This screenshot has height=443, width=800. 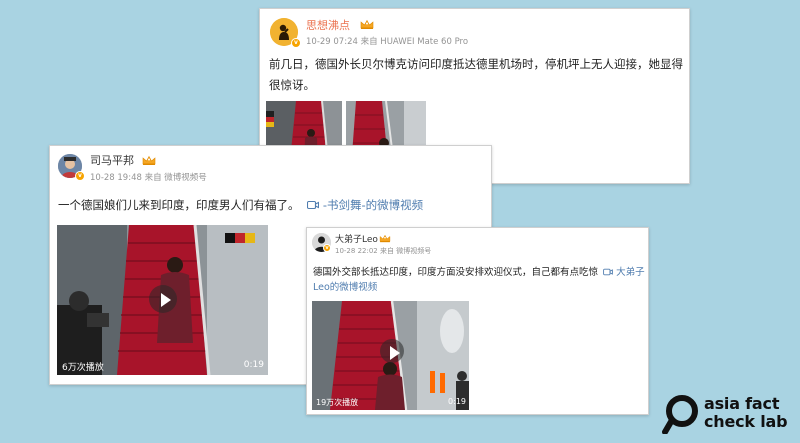 I want to click on post-text: 前几日，德国外长贝尔博克访问印度抵达德里机场时，停机坪上无人迎接，她显得很惊讶。, so click(x=476, y=74).